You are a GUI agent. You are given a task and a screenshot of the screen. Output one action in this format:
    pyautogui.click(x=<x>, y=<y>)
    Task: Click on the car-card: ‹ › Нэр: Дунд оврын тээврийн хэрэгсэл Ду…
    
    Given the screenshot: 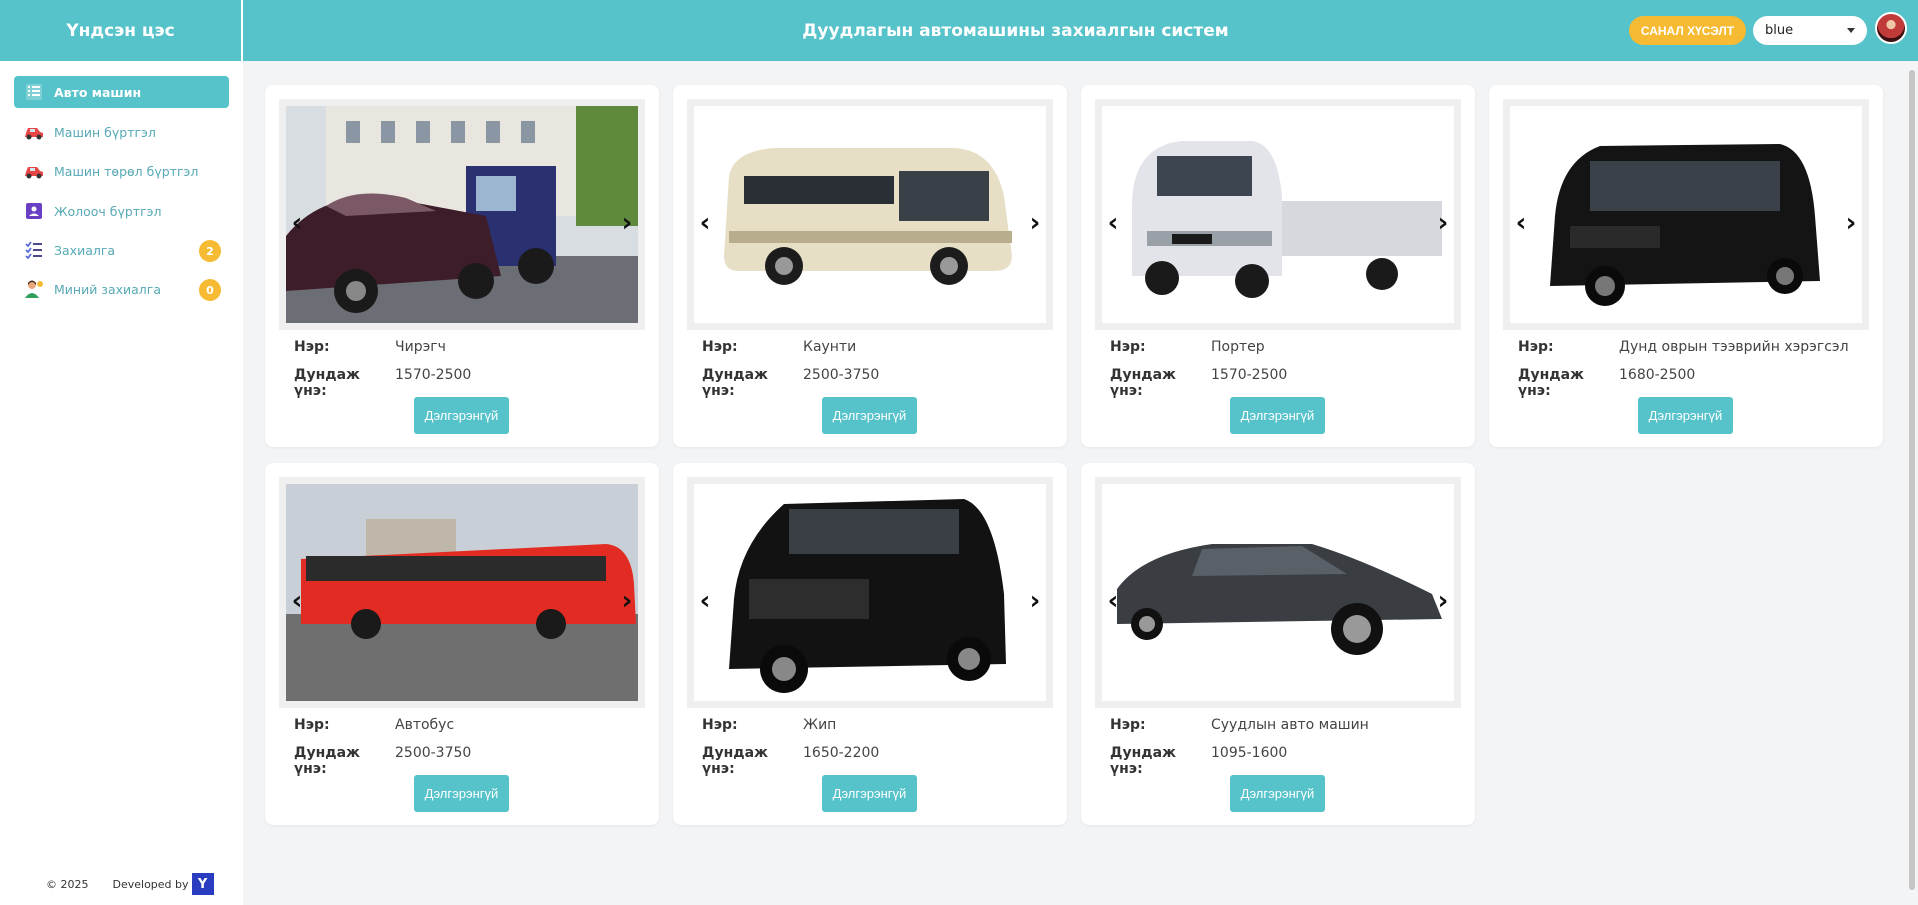 What is the action you would take?
    pyautogui.click(x=1686, y=266)
    